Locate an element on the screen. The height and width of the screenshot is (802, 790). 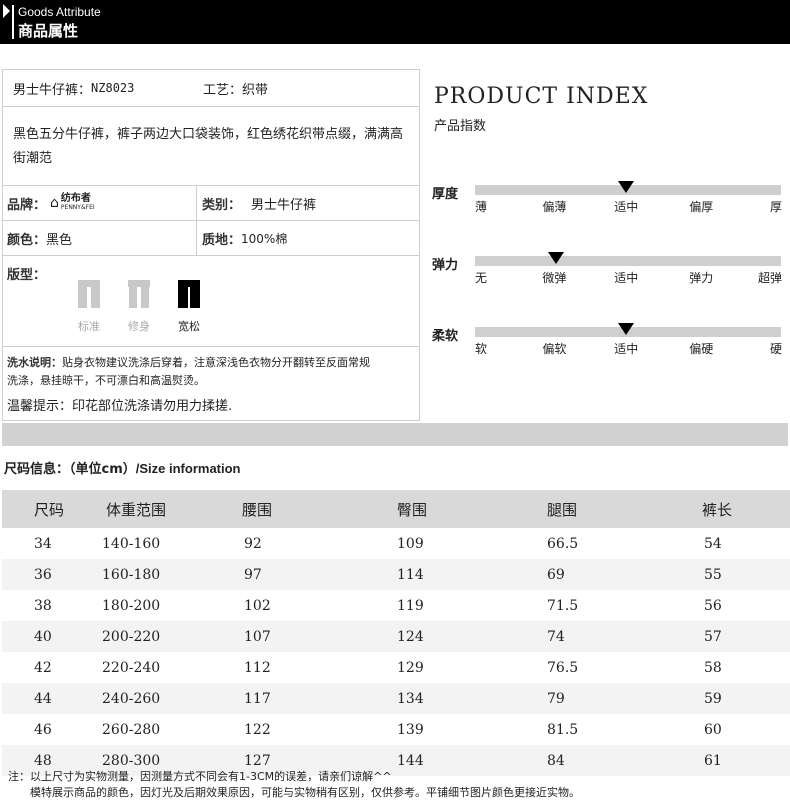
table-cell: 97 is located at coordinates (319, 574).